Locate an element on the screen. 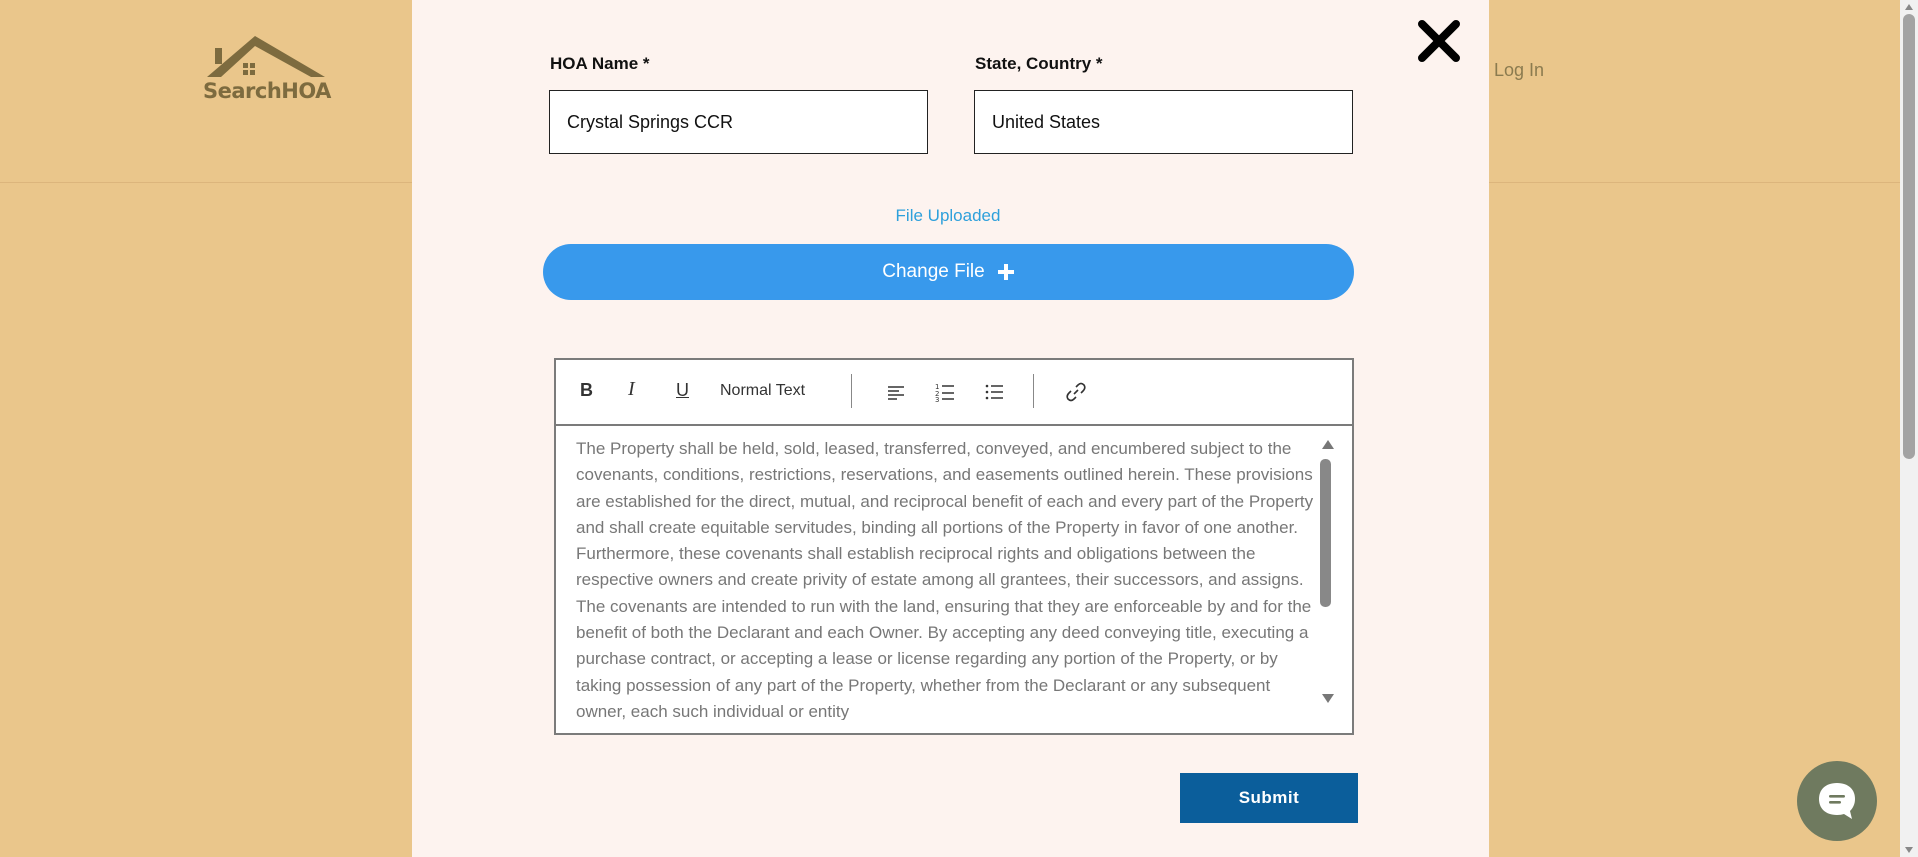  link-icon is located at coordinates (1076, 392).